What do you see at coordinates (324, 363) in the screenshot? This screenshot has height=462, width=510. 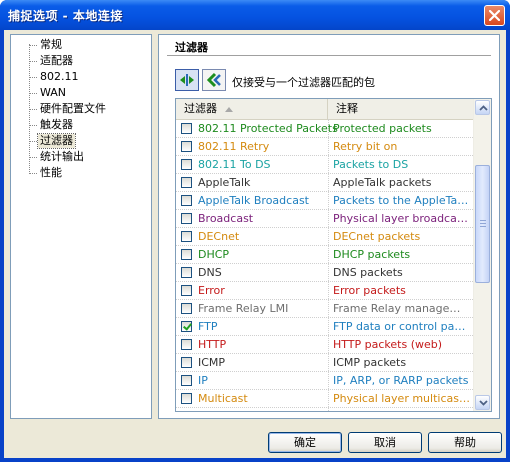 I see `filter-row: ICMP ICMP packets` at bounding box center [324, 363].